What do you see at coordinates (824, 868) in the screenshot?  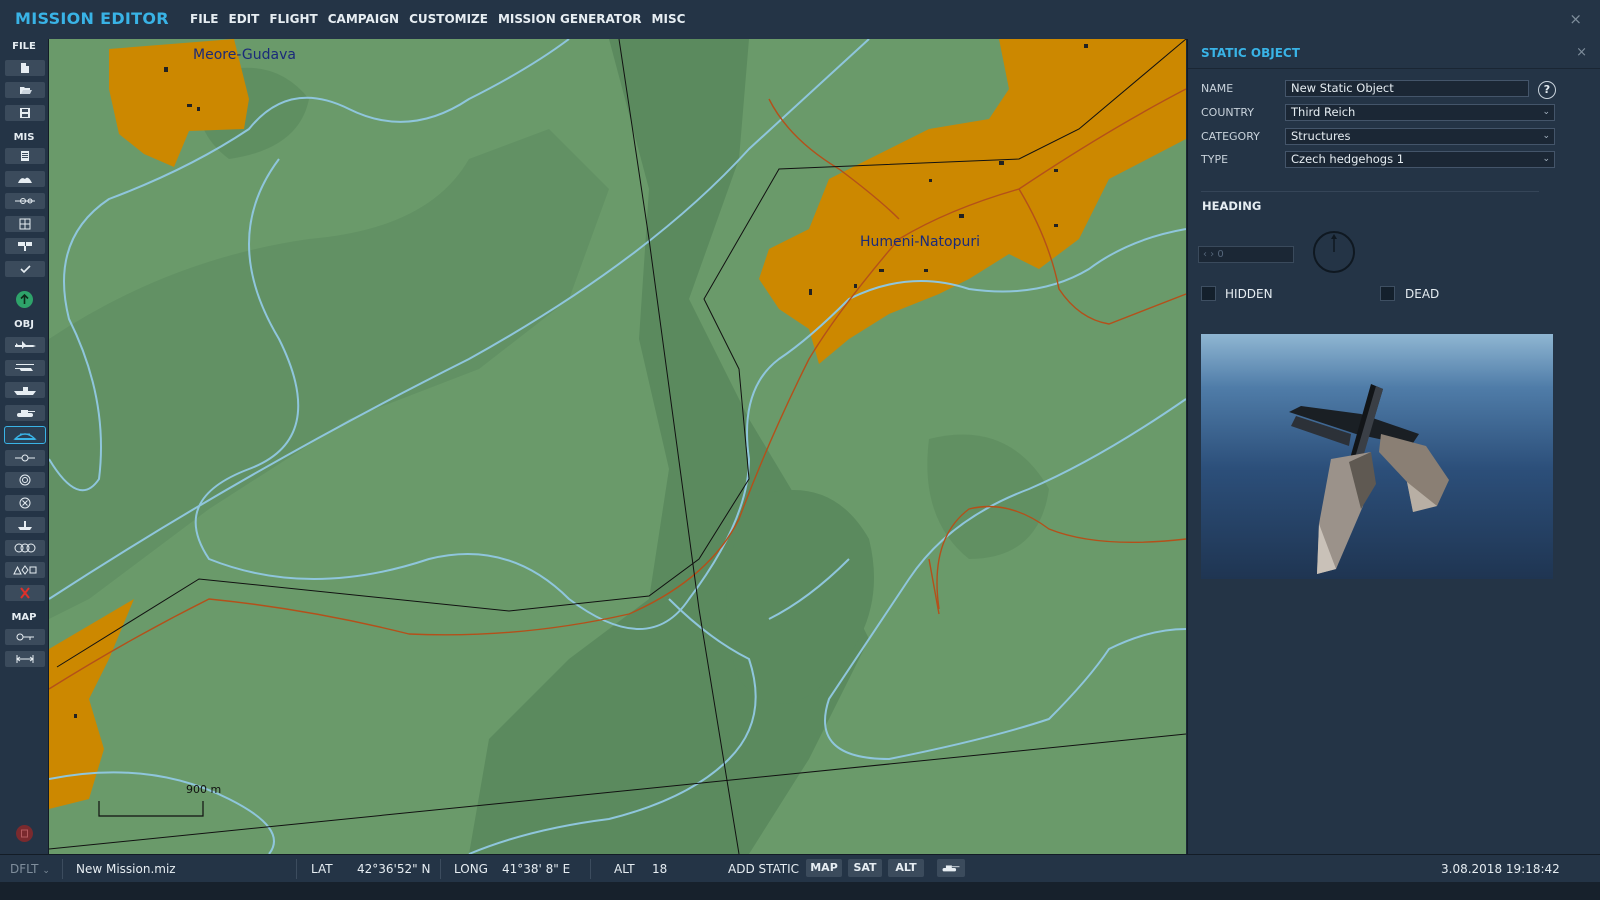 I see `map-view-button: MAP` at bounding box center [824, 868].